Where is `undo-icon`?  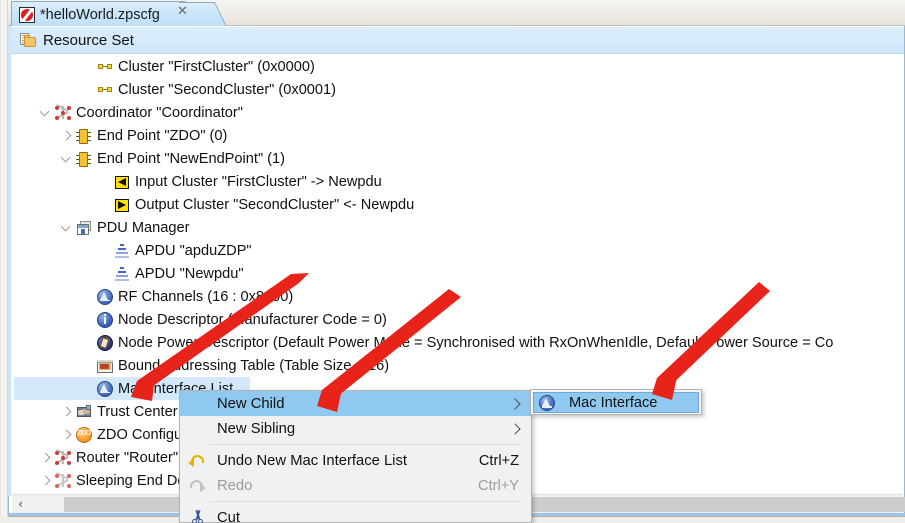 undo-icon is located at coordinates (197, 460).